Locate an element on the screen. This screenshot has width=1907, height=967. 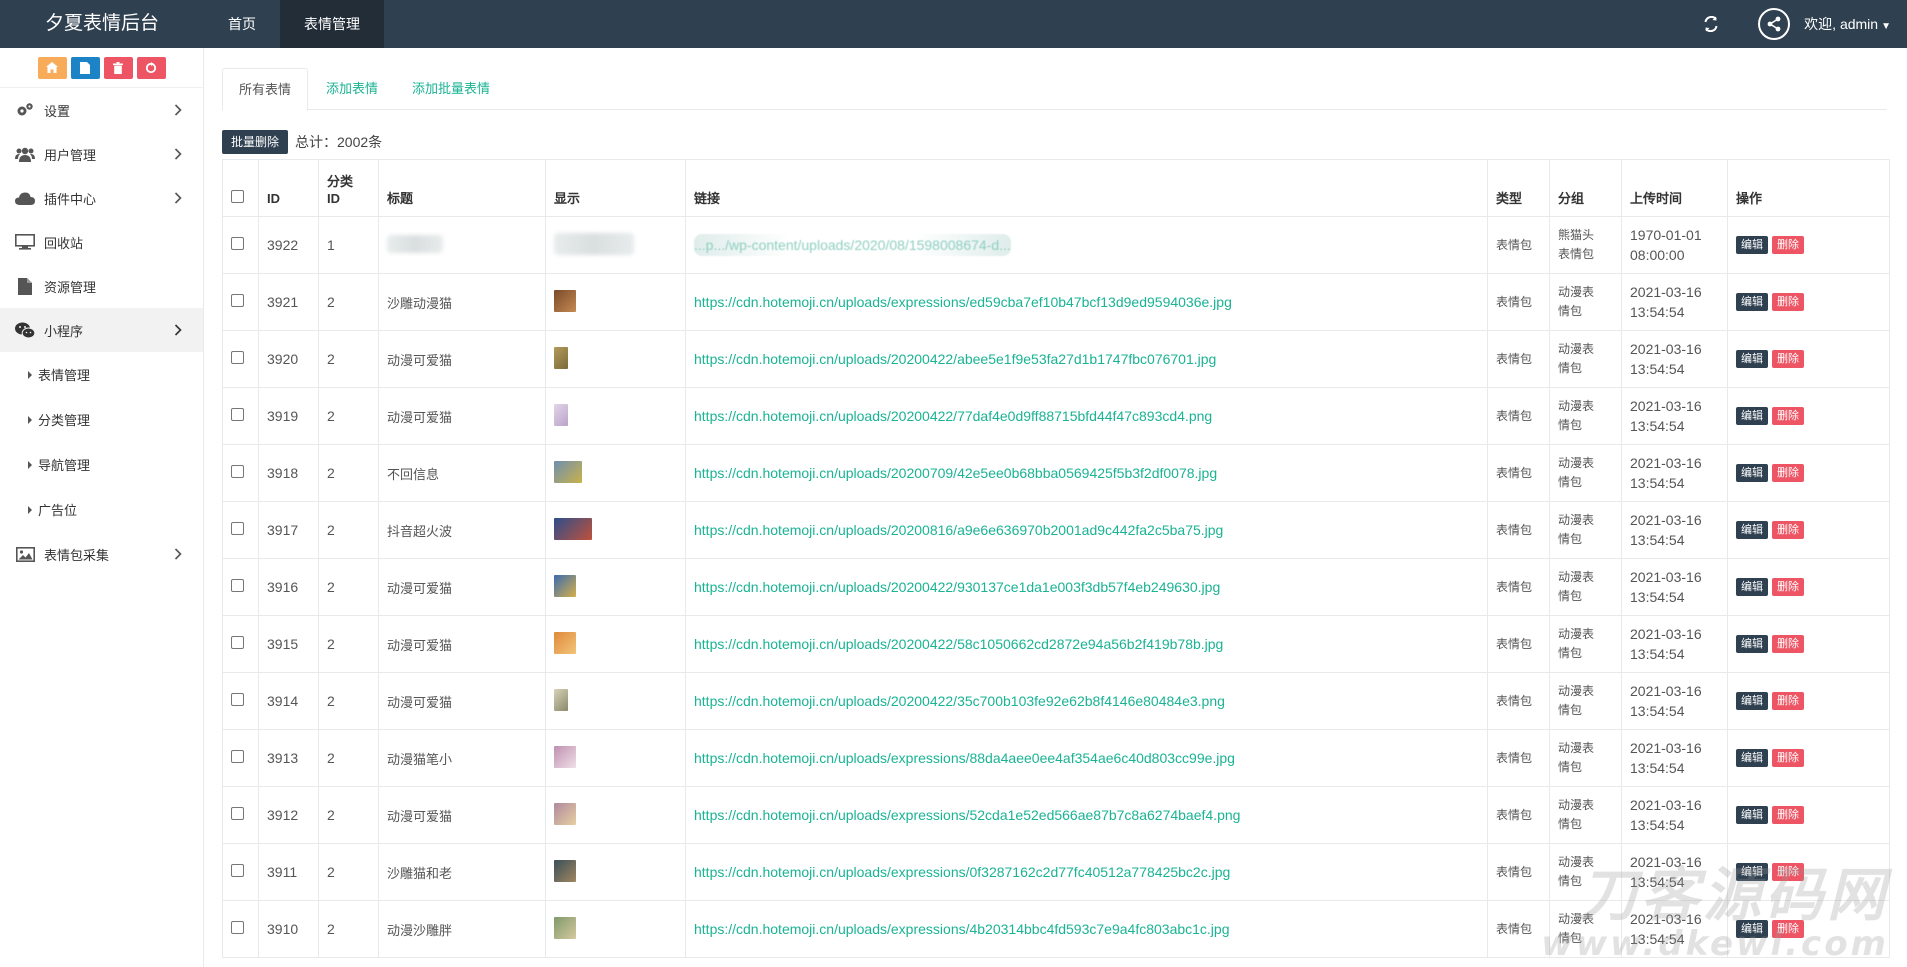
avatar is located at coordinates (1774, 24).